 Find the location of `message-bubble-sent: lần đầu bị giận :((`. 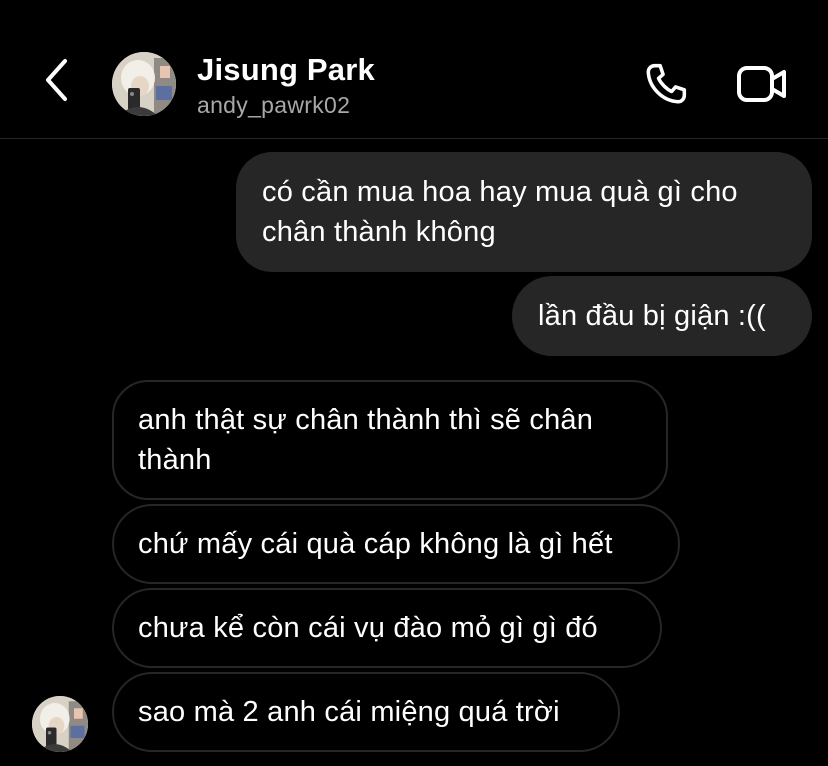

message-bubble-sent: lần đầu bị giận :(( is located at coordinates (662, 316).